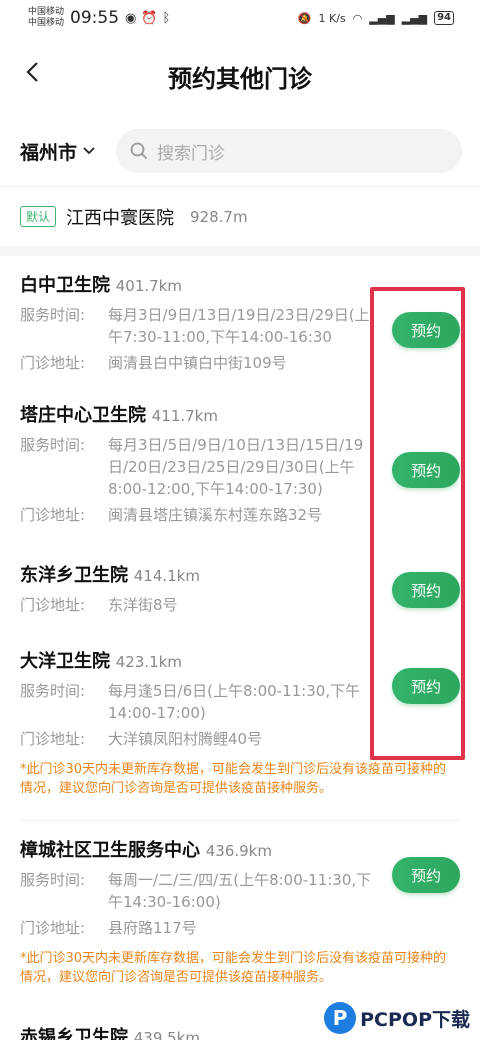  I want to click on search-icon, so click(139, 151).